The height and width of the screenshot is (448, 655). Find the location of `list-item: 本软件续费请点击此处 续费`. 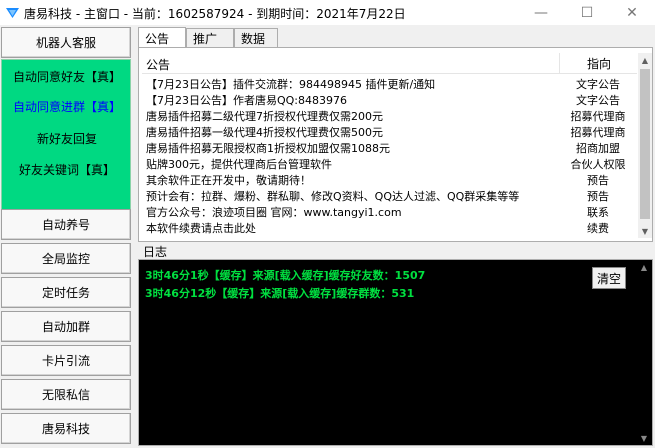

list-item: 本软件续费请点击此处 续费 is located at coordinates (389, 227).